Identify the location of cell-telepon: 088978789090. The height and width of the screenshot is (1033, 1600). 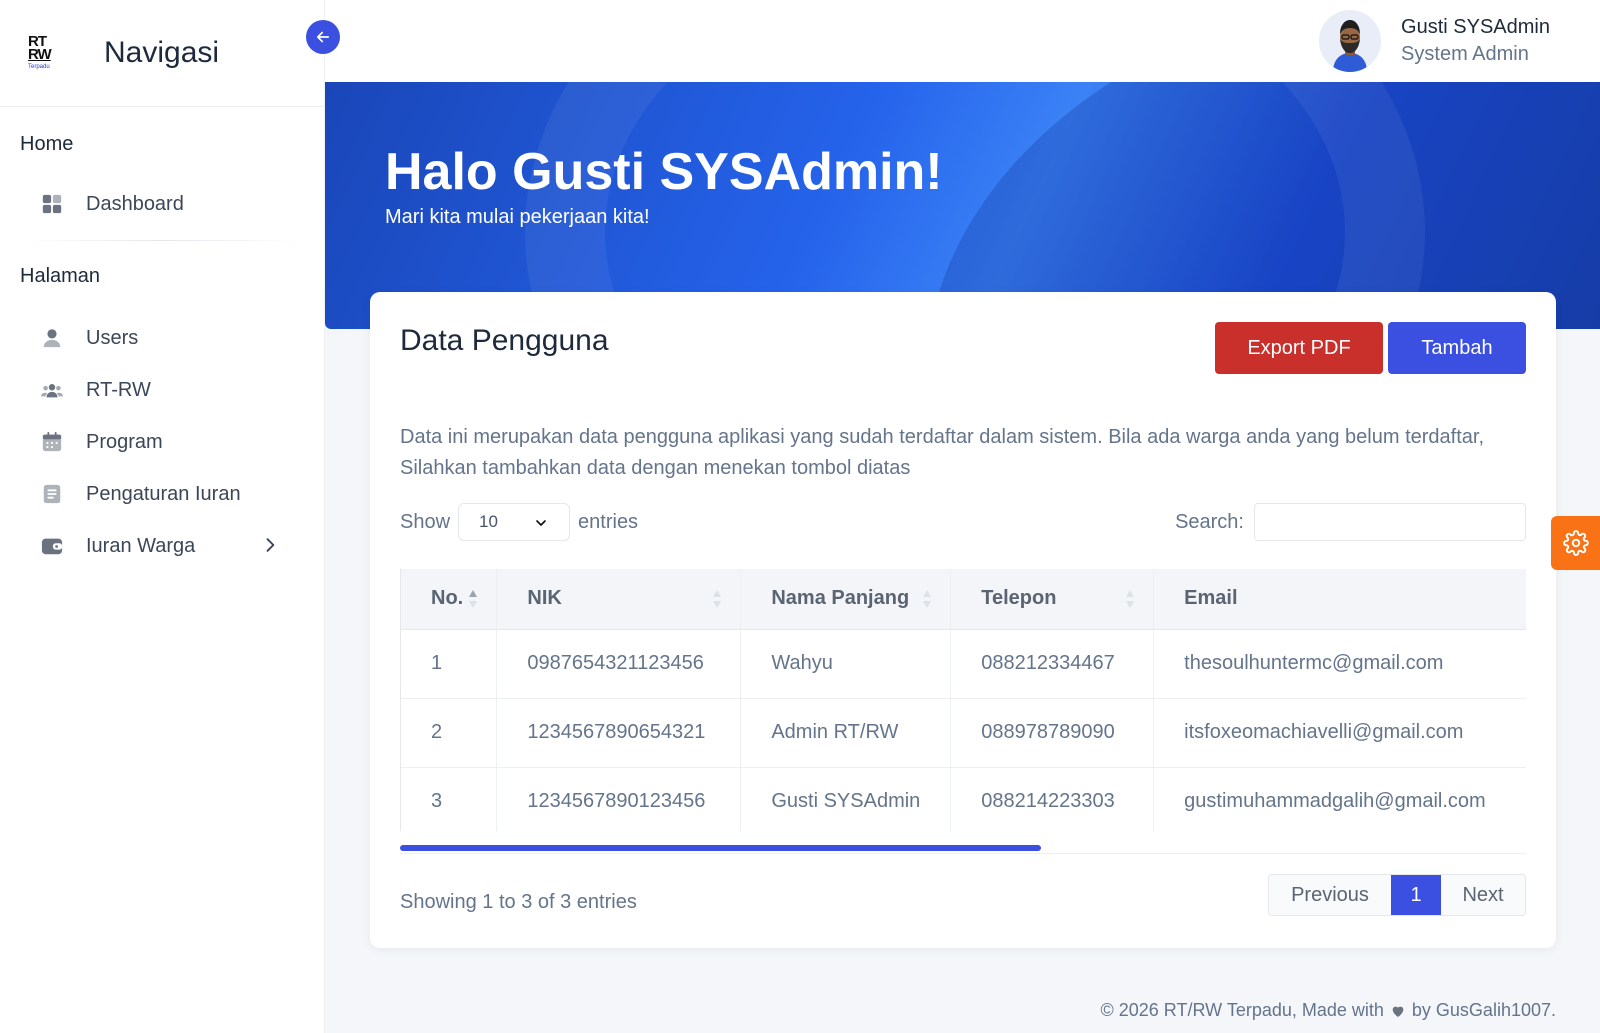
(1052, 733).